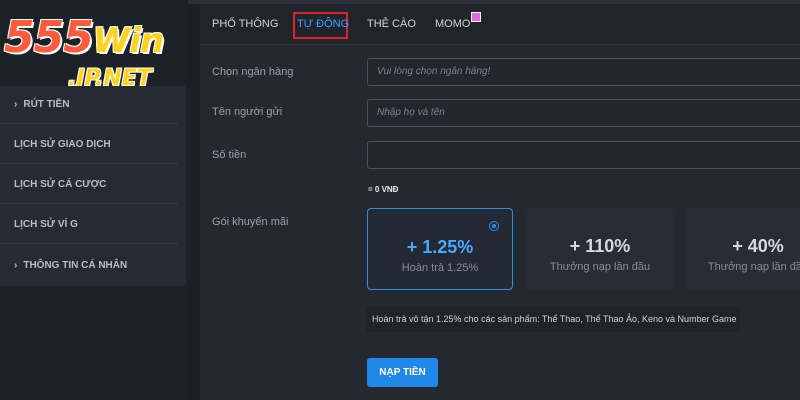 This screenshot has height=400, width=800. Describe the element at coordinates (46, 104) in the screenshot. I see `menu-item-label: RÚT TIỀN` at that location.